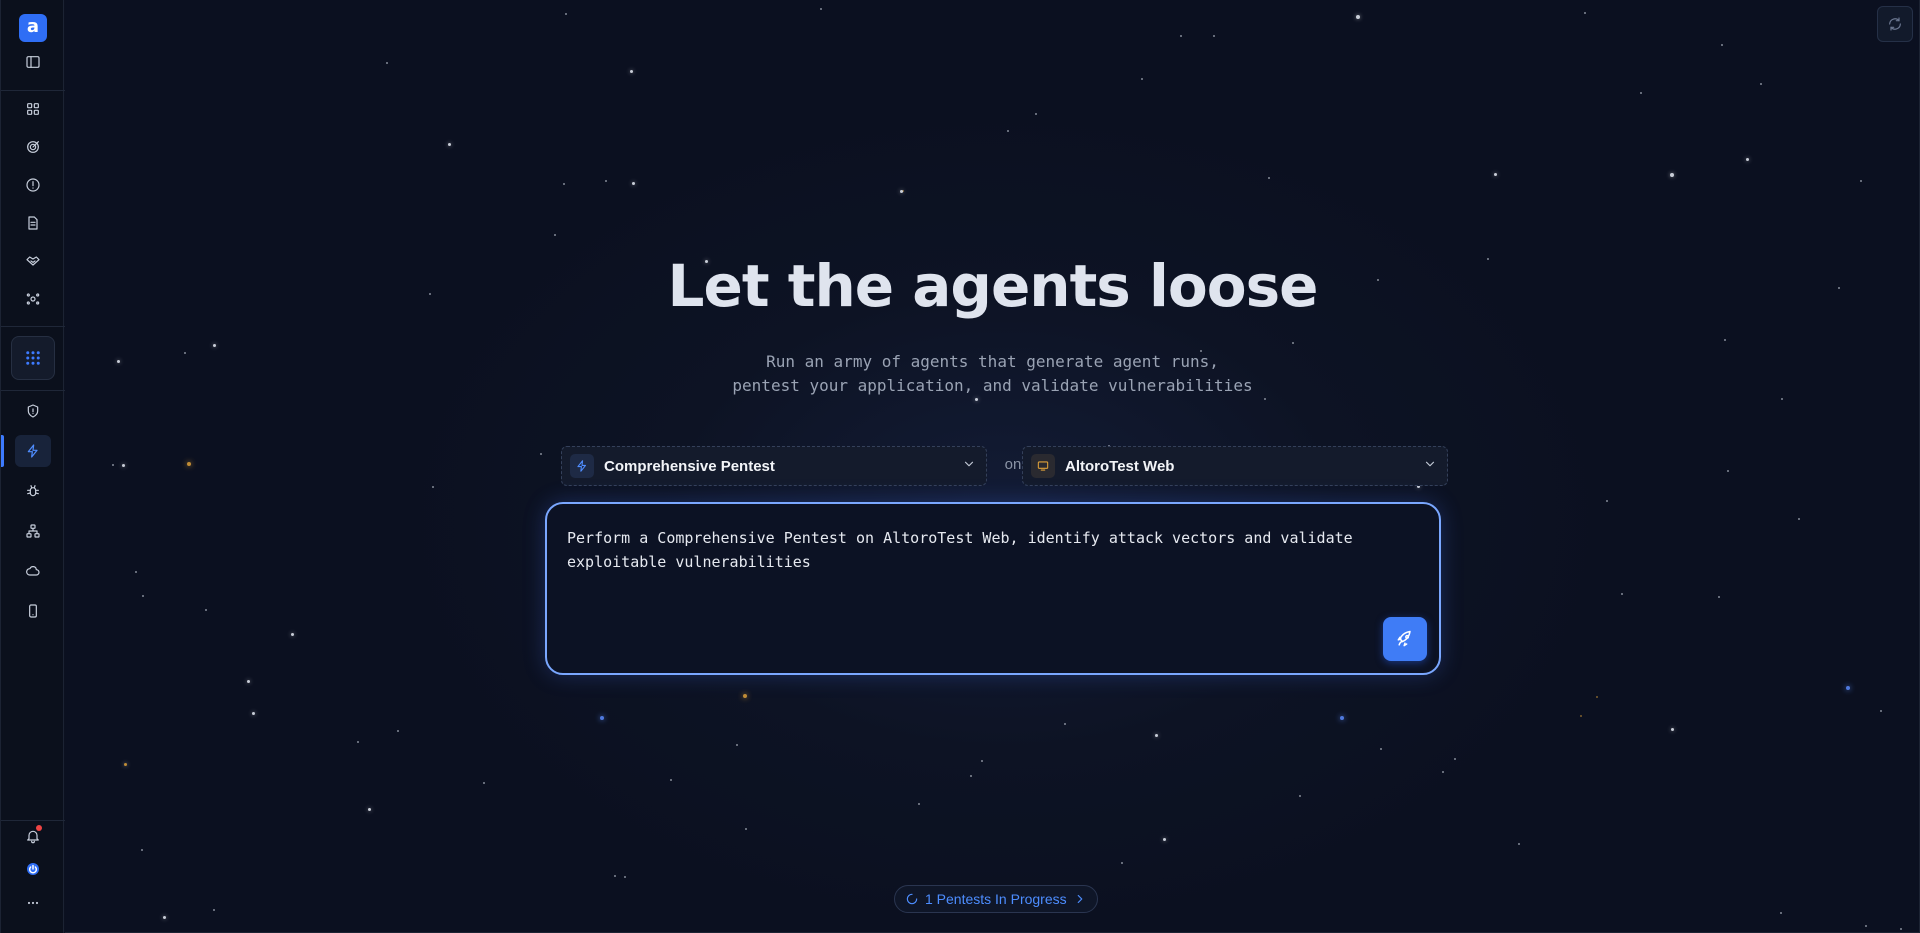  I want to click on network-icon, so click(33, 531).